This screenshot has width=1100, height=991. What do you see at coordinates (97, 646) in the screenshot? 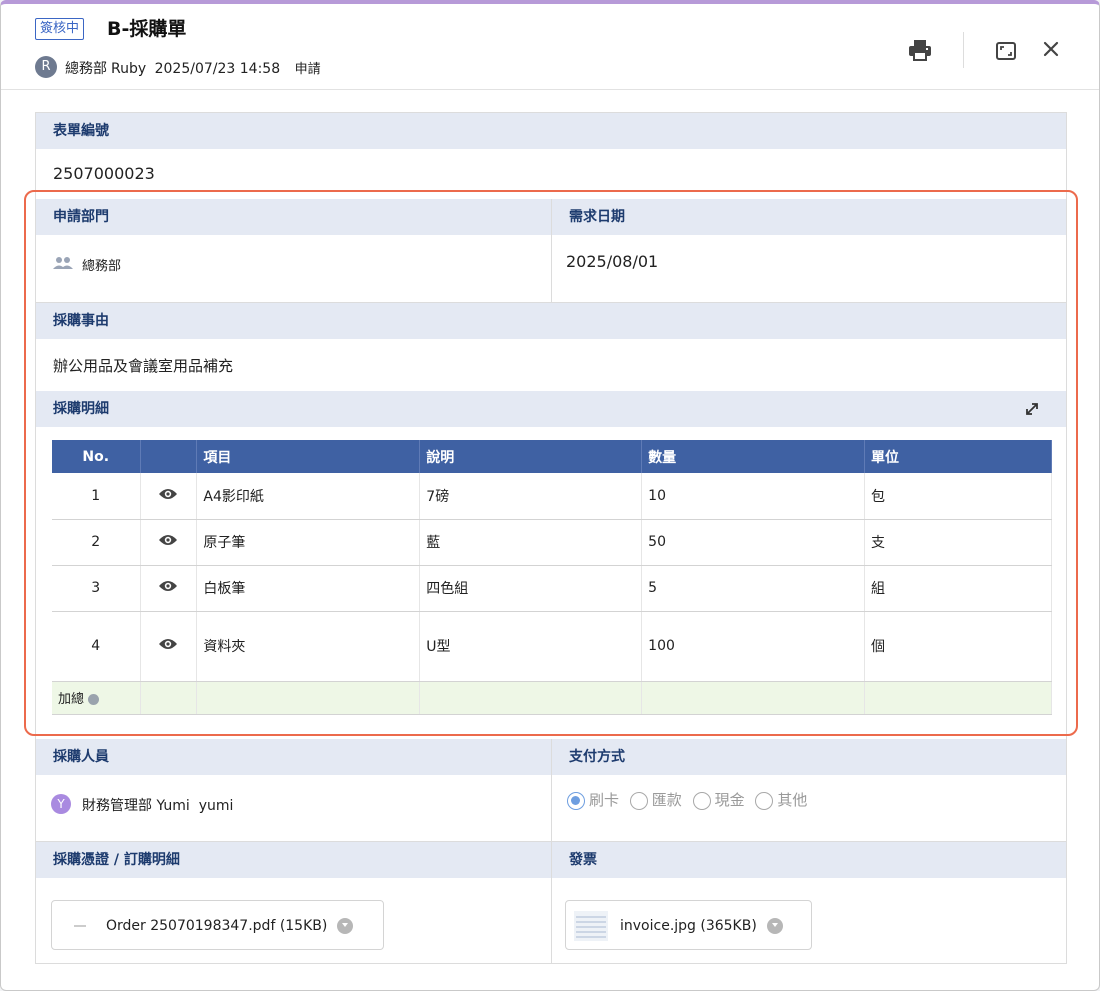
I see `row-no: 4` at bounding box center [97, 646].